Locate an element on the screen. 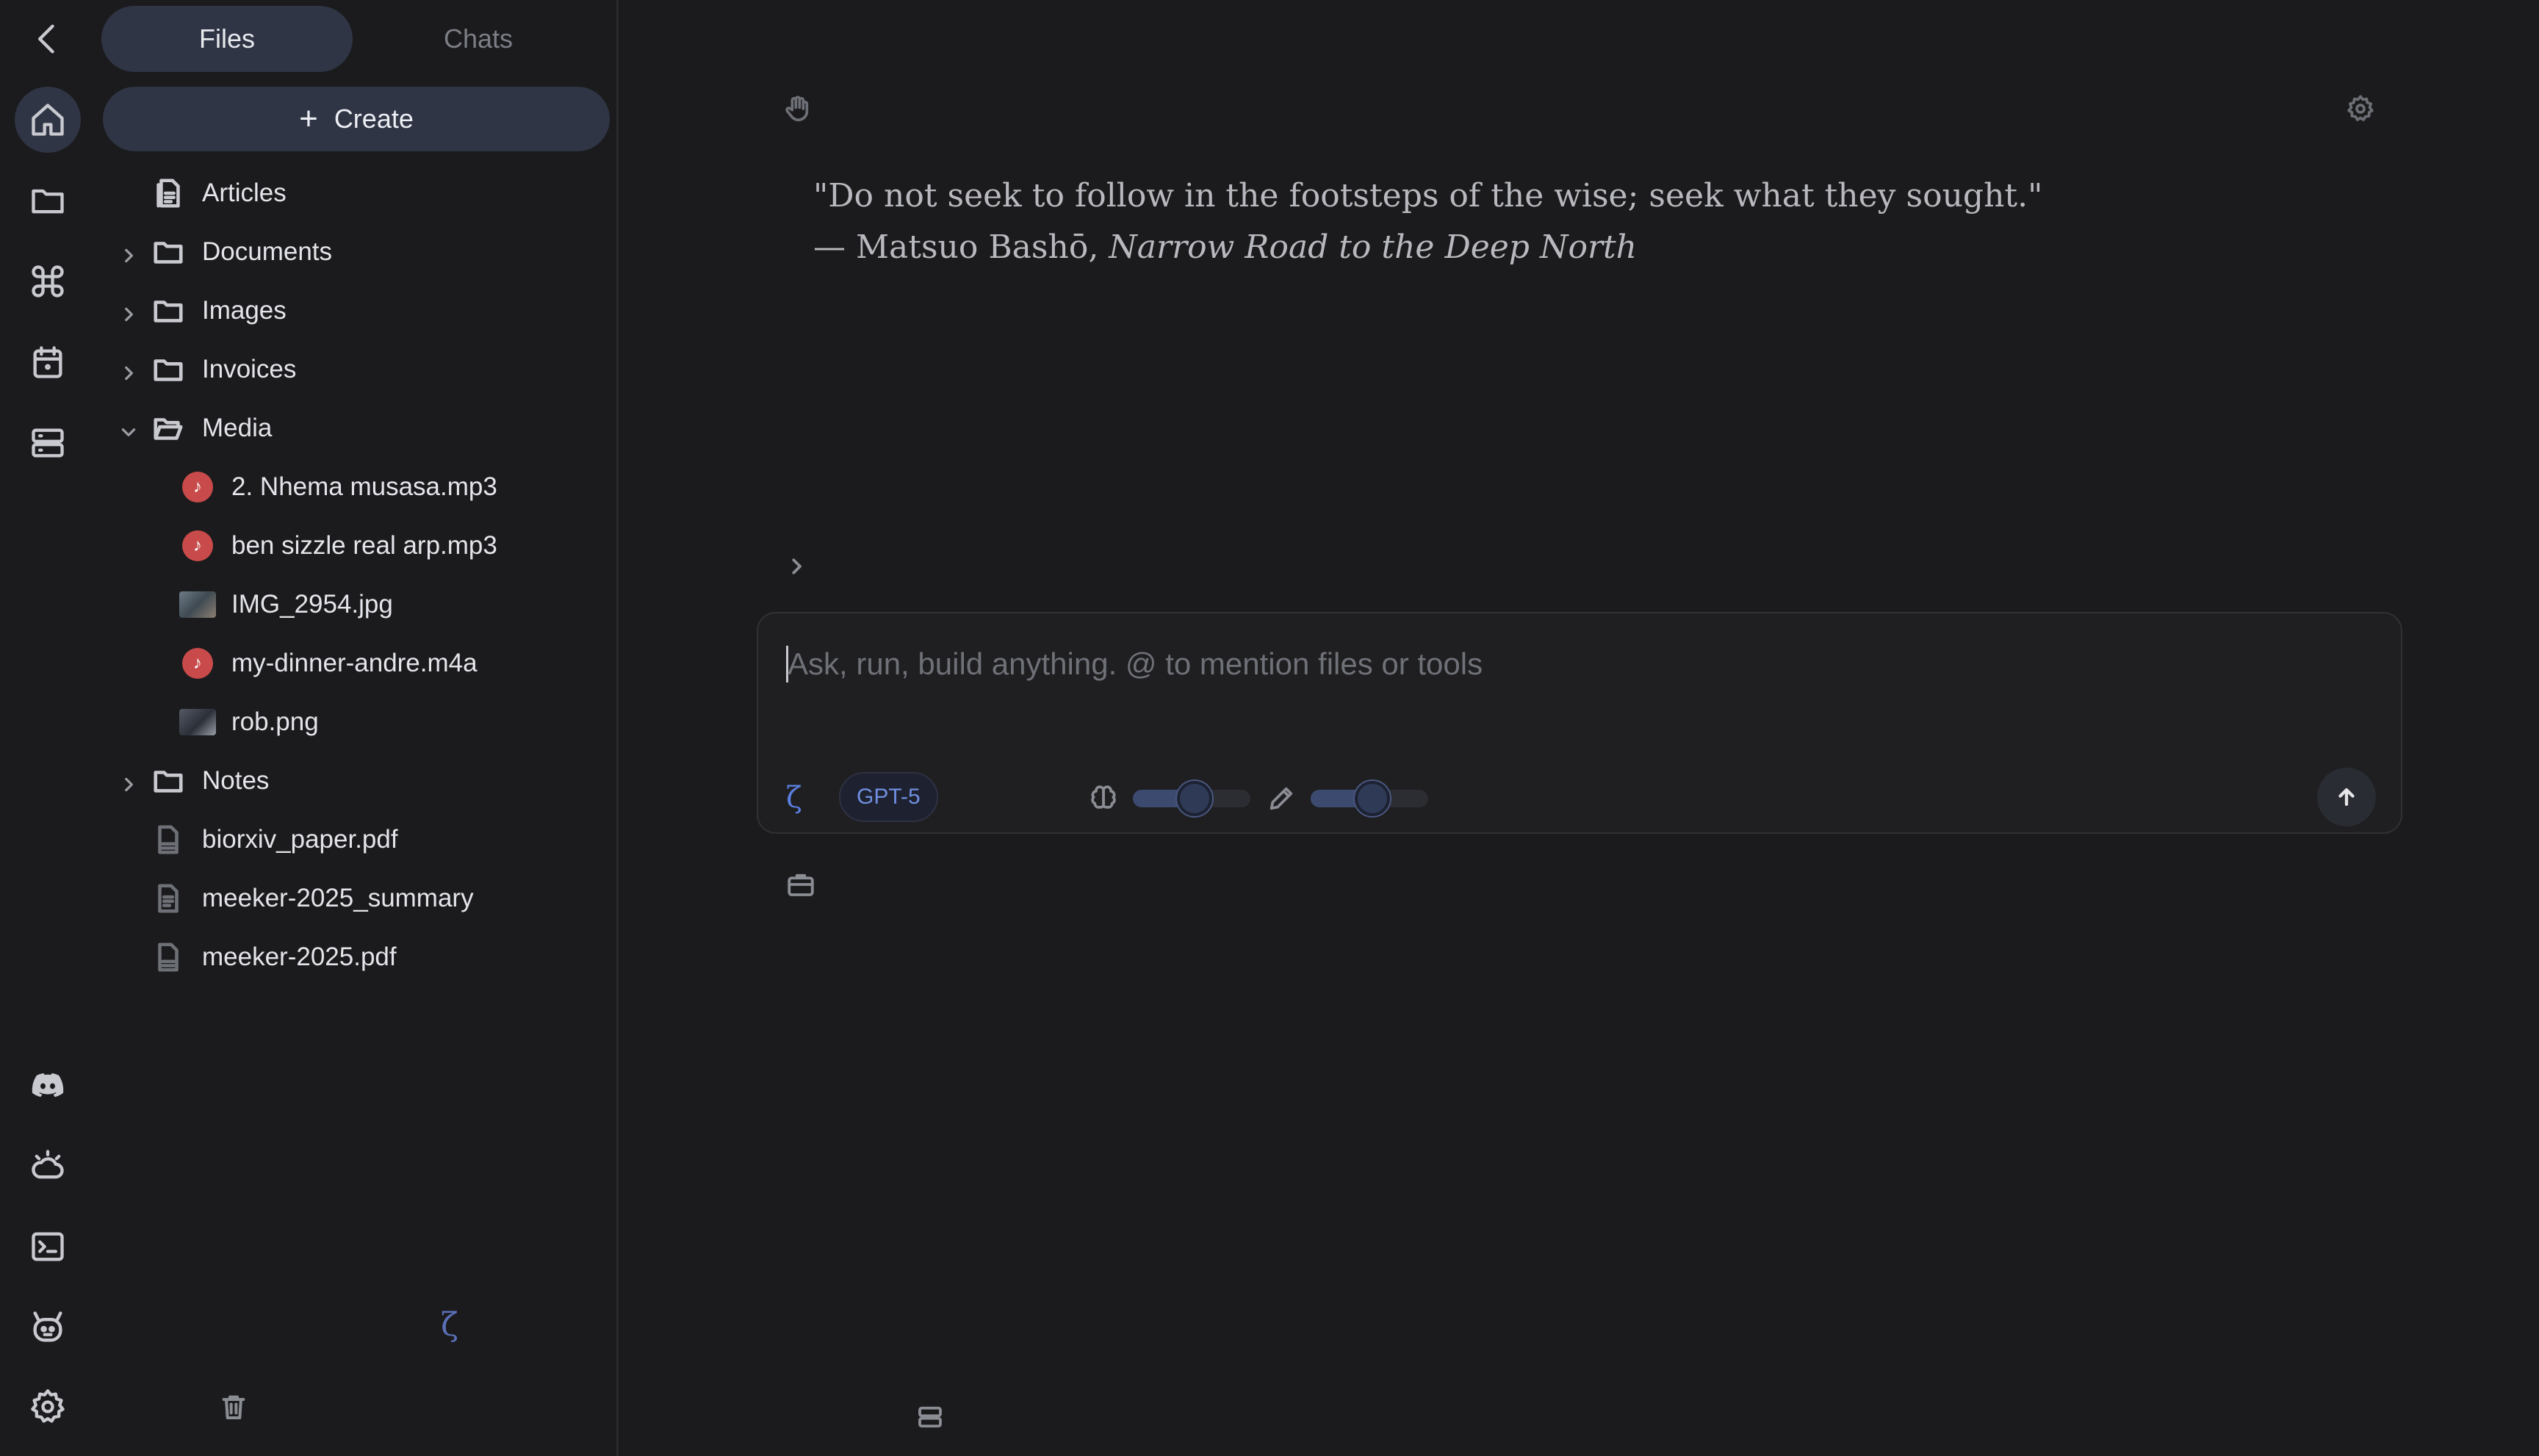  tree-item-label: meeker-2025.pdf is located at coordinates (299, 957).